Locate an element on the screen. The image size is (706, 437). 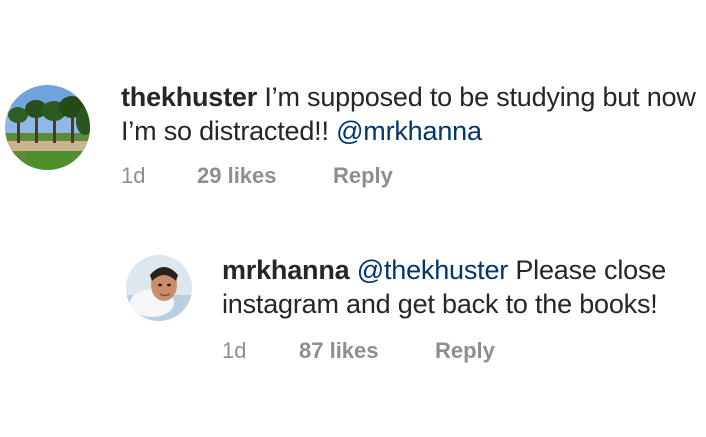
mention-link: @thekhuster is located at coordinates (432, 270).